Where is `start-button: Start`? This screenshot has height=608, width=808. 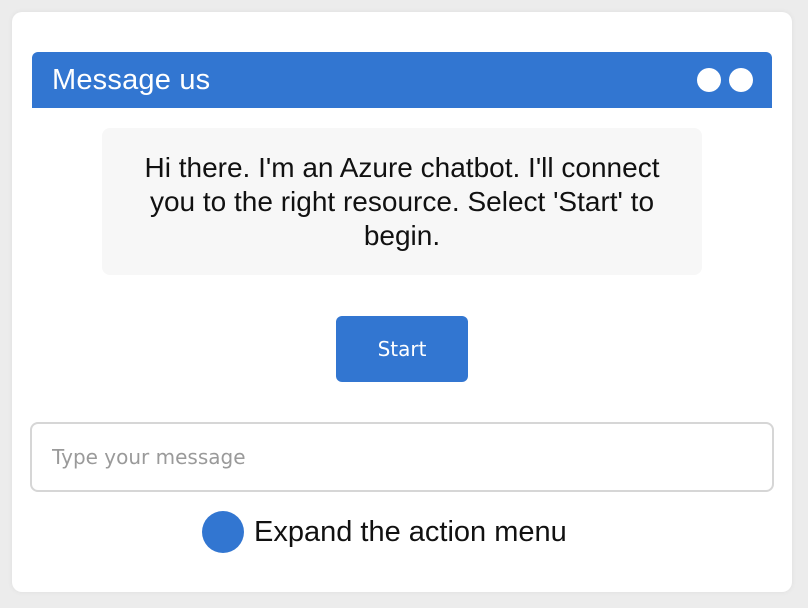
start-button: Start is located at coordinates (402, 349).